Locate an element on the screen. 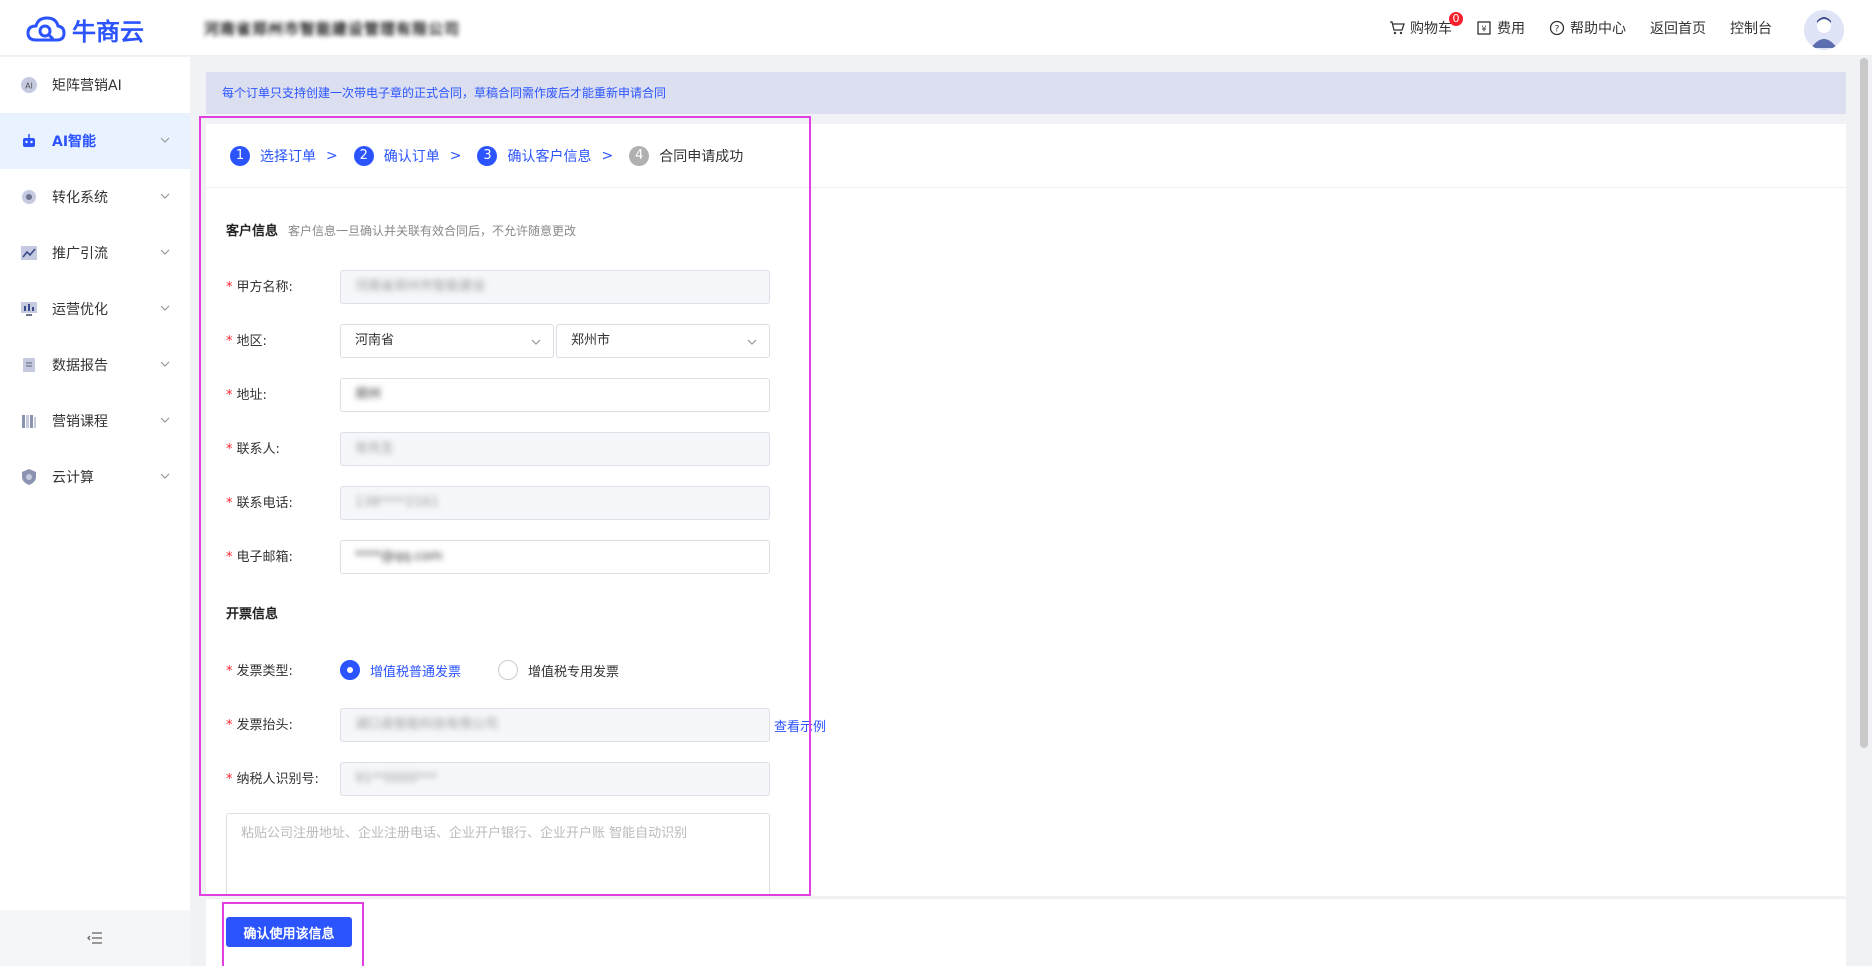 This screenshot has height=966, width=1872. step-label: 选择订单 is located at coordinates (288, 156).